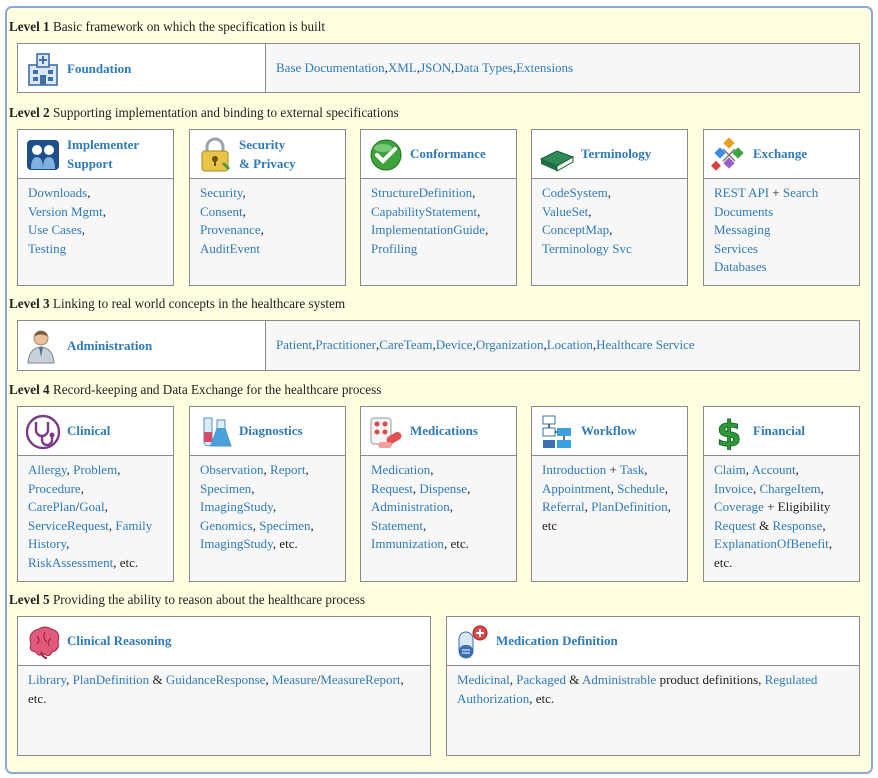 The width and height of the screenshot is (878, 778). What do you see at coordinates (741, 192) in the screenshot?
I see `rest-api-link: REST API` at bounding box center [741, 192].